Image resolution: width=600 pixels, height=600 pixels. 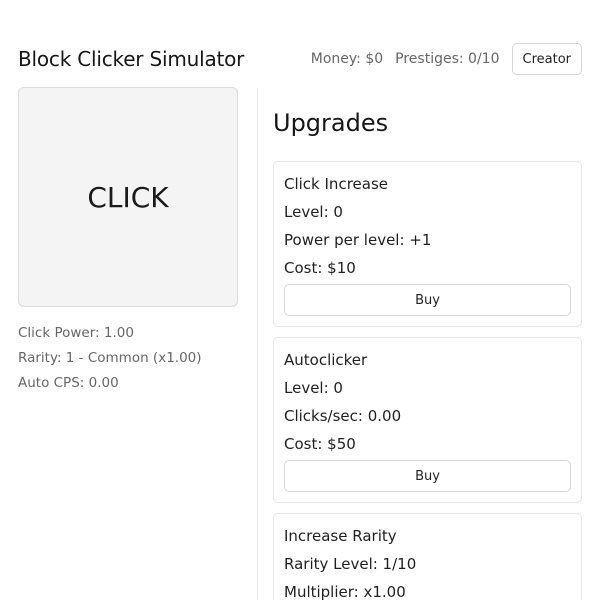 I want to click on rarity-stat: Rarity: 1 - Common (x1.00), so click(x=110, y=358).